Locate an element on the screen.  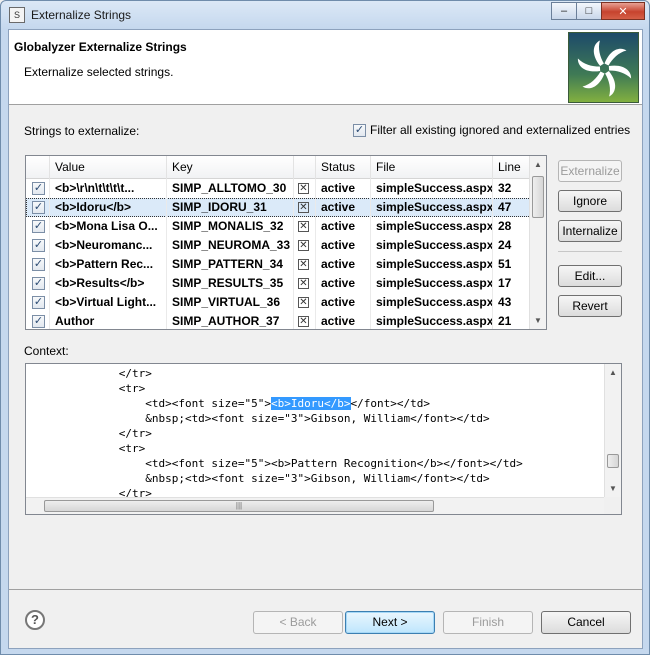
cancel-button: Cancel is located at coordinates (586, 622).